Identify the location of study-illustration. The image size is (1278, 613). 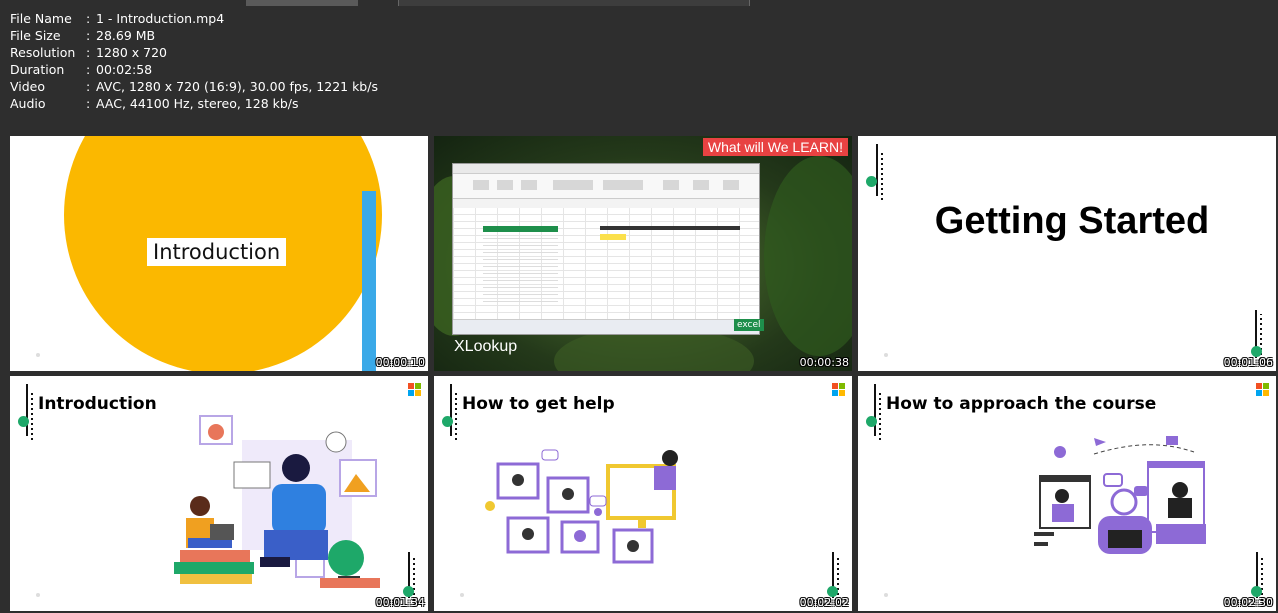
(277, 501).